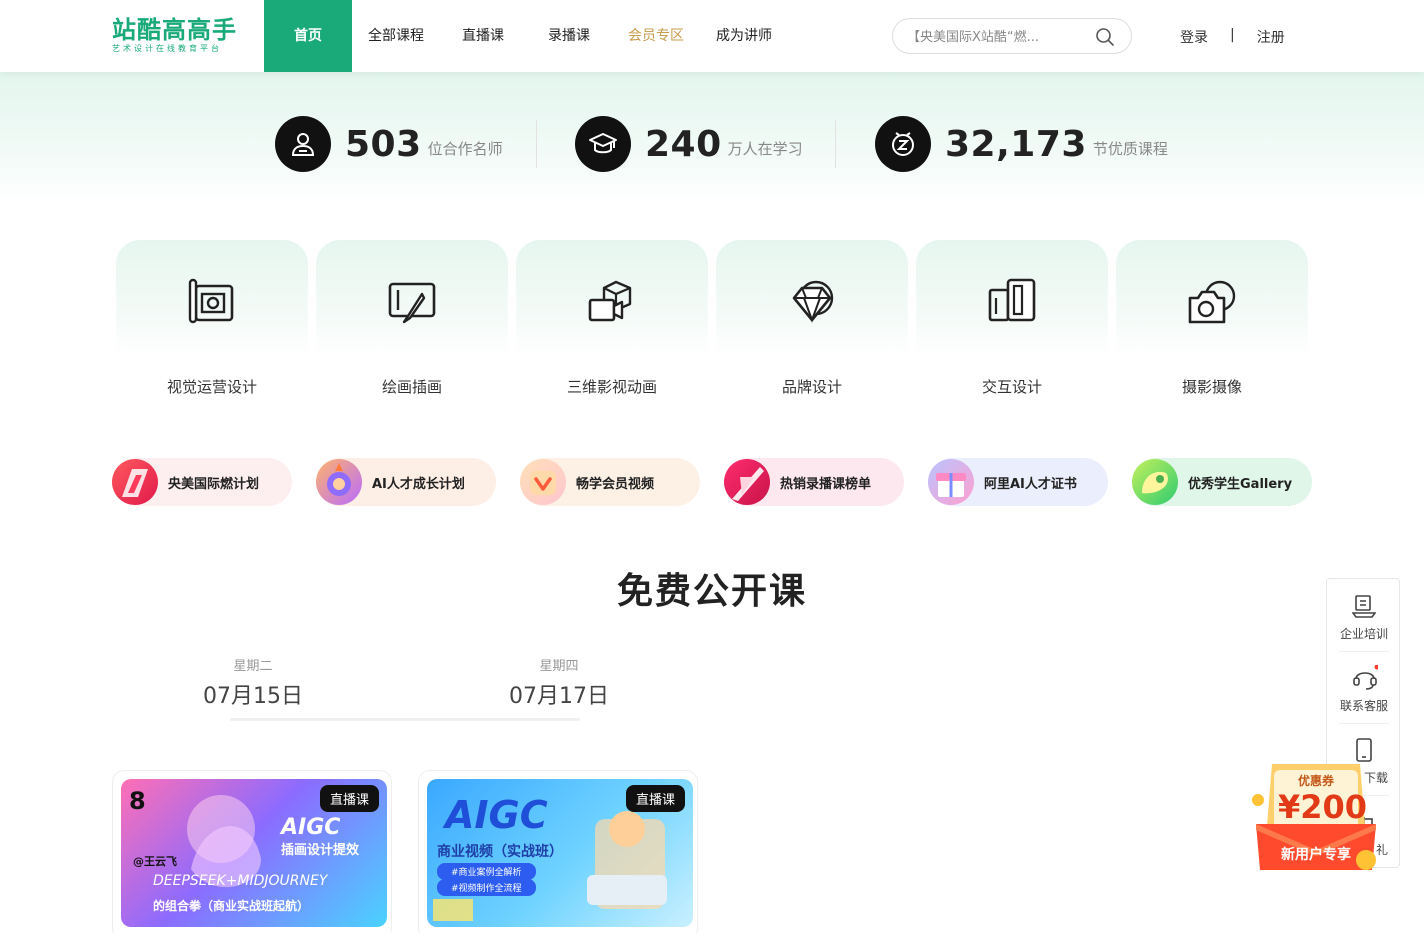 Image resolution: width=1424 pixels, height=933 pixels. I want to click on plan-gallery: 优秀学生Gallery, so click(1222, 482).